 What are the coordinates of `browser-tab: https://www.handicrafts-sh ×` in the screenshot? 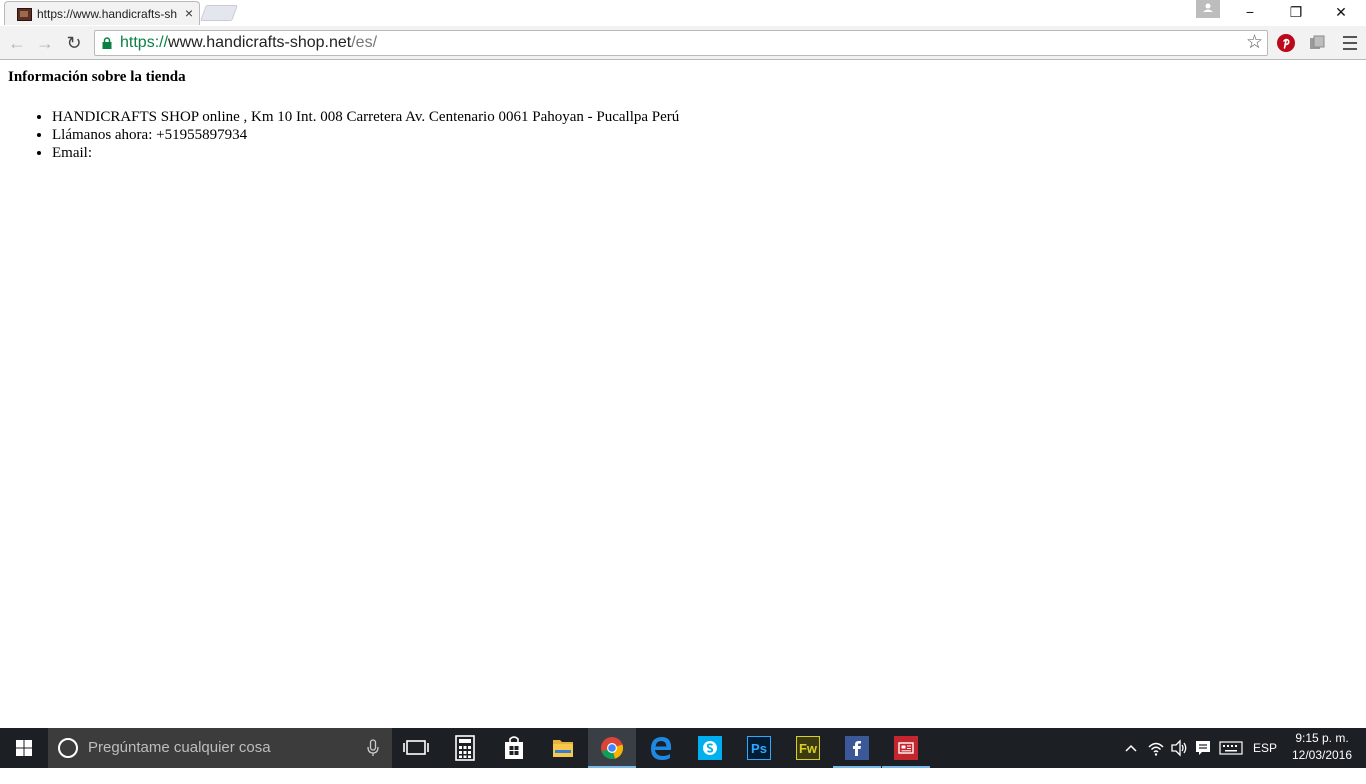 It's located at (102, 13).